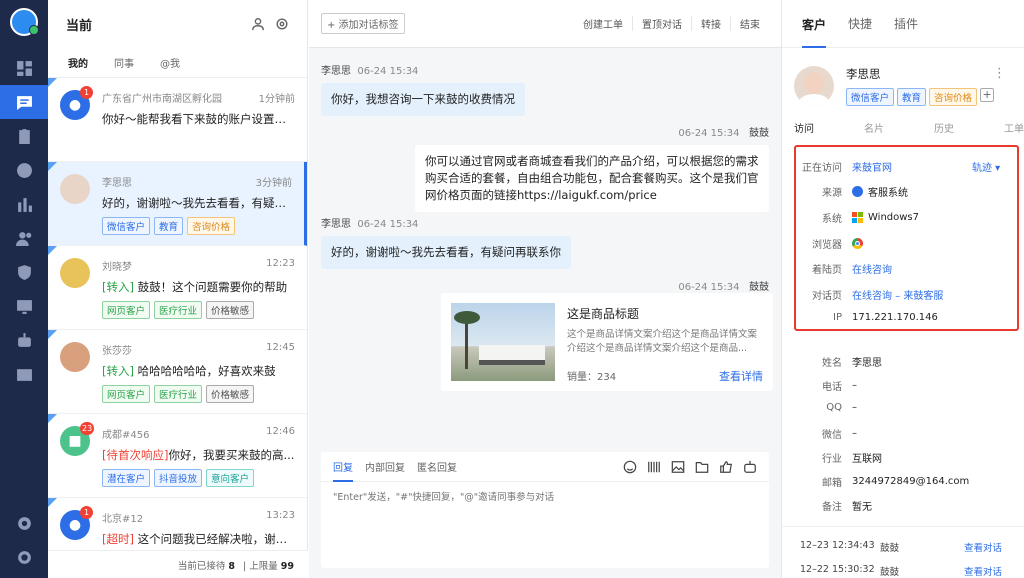 The height and width of the screenshot is (578, 1024). Describe the element at coordinates (503, 342) in the screenshot. I see `product-image` at that location.